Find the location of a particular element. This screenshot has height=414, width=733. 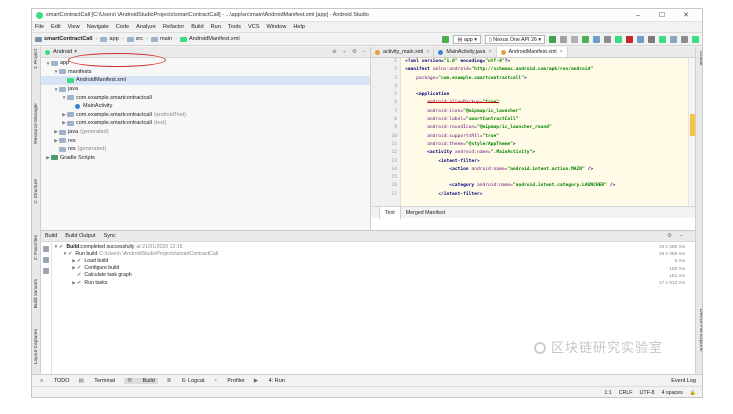

menu-item-build: Build is located at coordinates (197, 27).